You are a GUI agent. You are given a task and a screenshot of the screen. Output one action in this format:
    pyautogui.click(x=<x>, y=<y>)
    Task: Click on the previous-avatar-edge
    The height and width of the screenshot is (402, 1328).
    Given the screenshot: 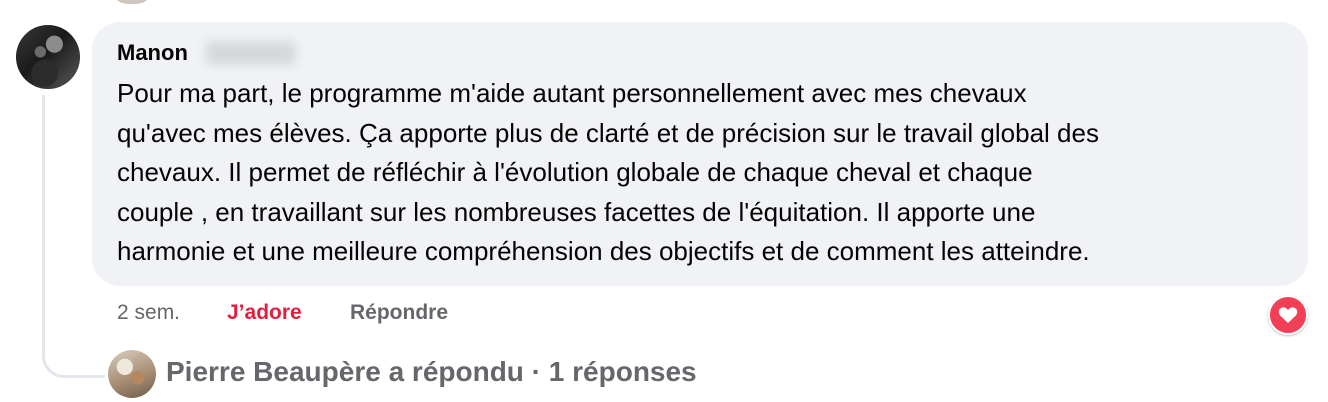 What is the action you would take?
    pyautogui.click(x=132, y=2)
    